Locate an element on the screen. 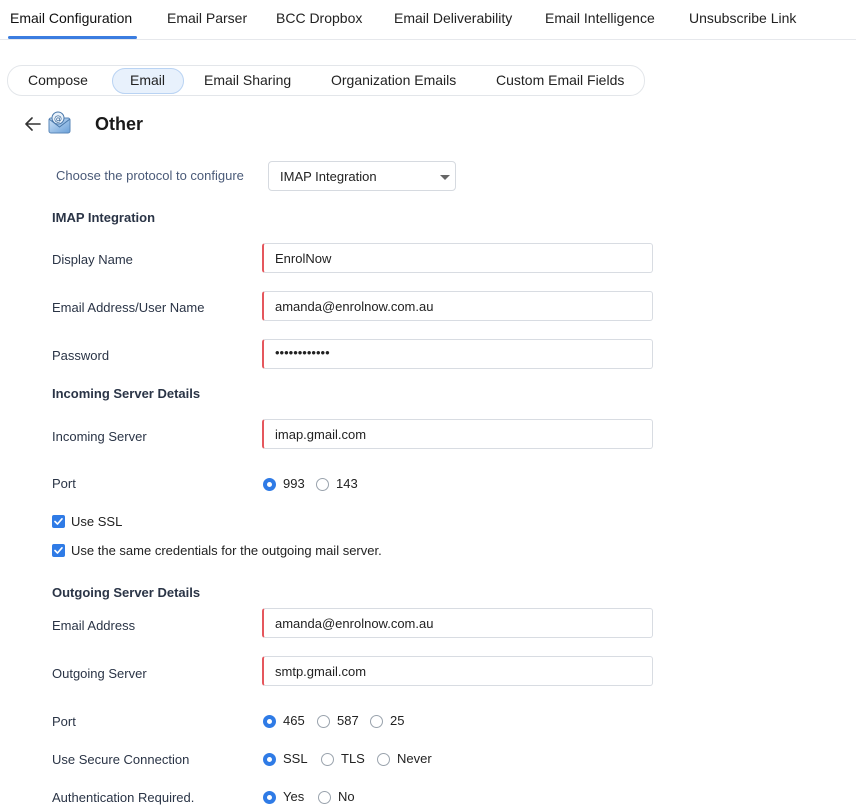 The width and height of the screenshot is (856, 810). protocol-label: Choose the protocol to configure is located at coordinates (150, 175).